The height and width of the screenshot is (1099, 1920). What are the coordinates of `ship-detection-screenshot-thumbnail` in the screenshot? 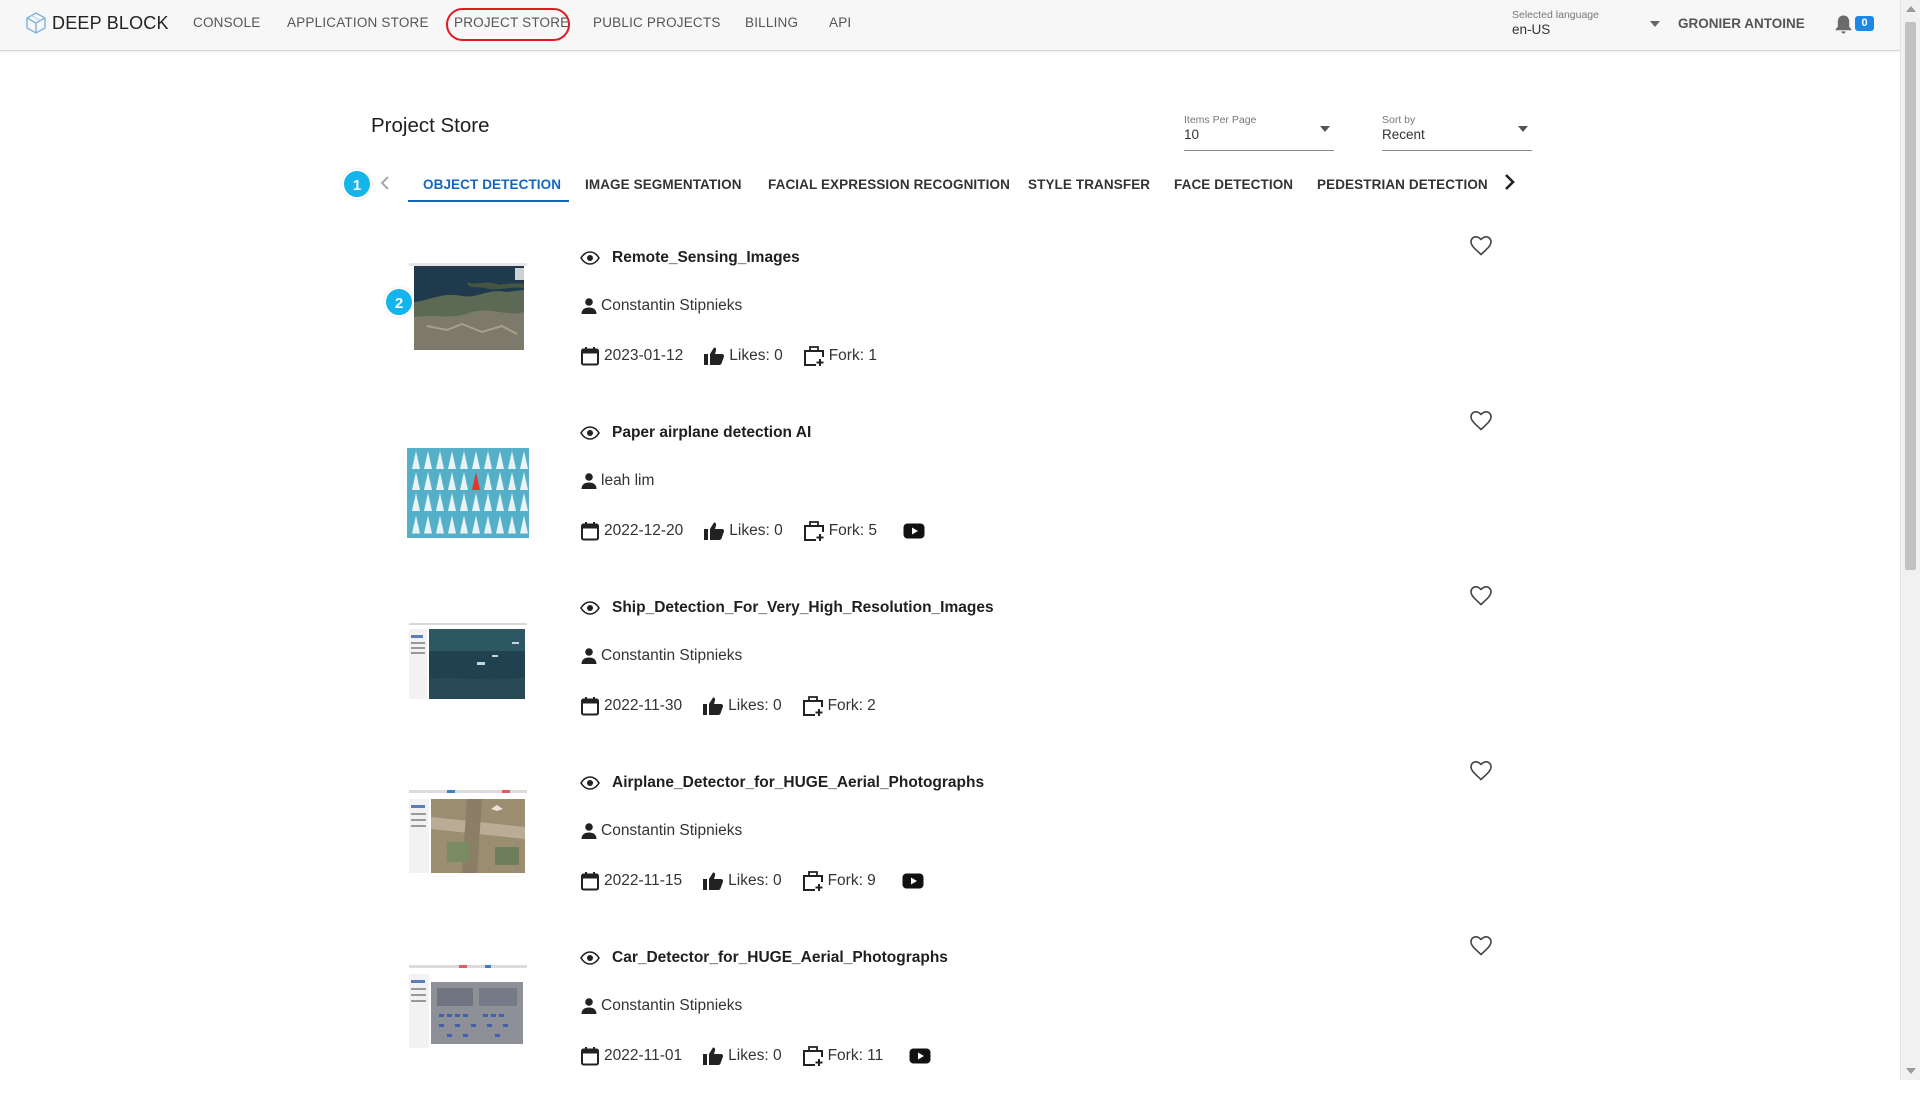 It's located at (468, 662).